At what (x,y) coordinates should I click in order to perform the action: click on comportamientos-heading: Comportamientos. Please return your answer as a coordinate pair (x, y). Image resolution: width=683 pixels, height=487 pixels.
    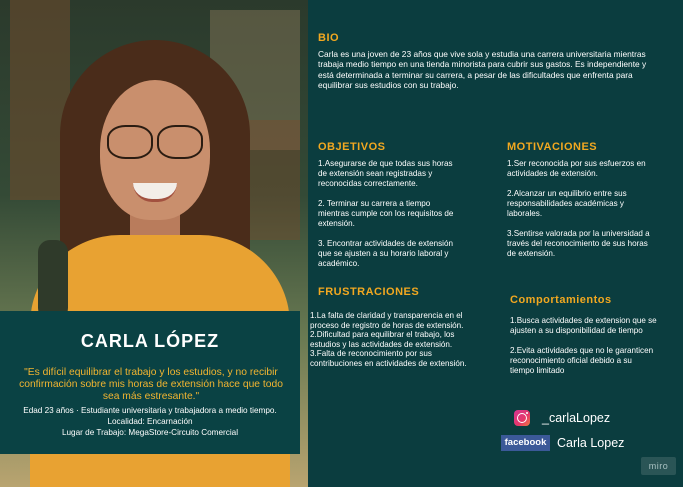
    Looking at the image, I should click on (561, 300).